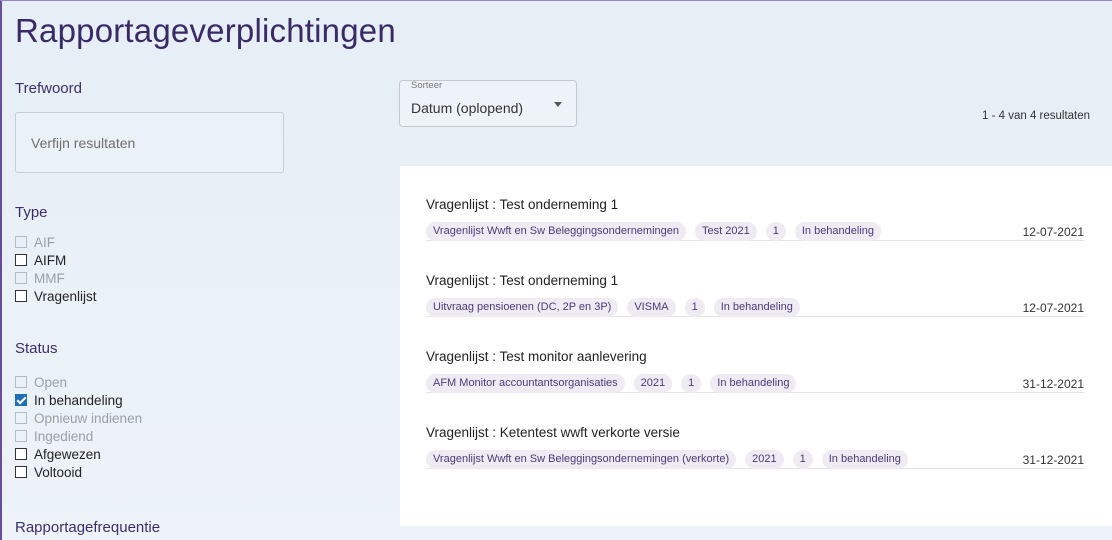 Image resolution: width=1112 pixels, height=540 pixels. I want to click on type-filter-group: AIF AIFM MMF Vragenlijst, so click(56, 269).